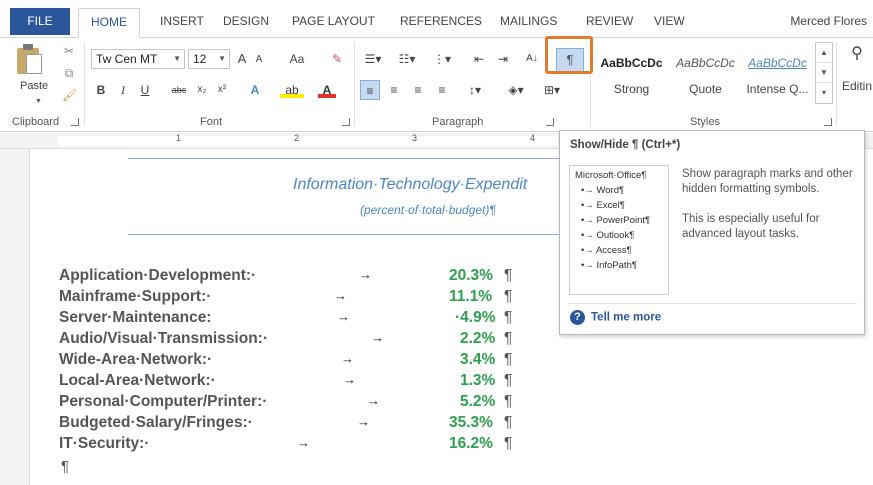  I want to click on shading-icon: ◈▾, so click(516, 90).